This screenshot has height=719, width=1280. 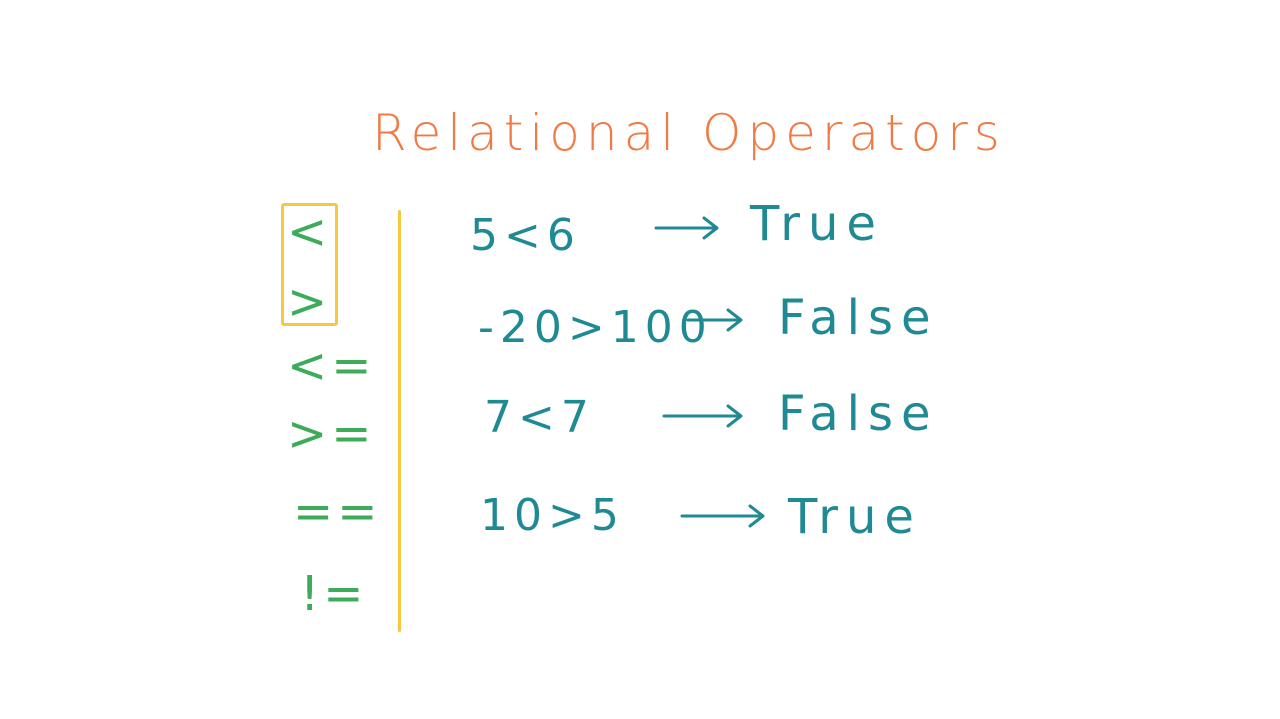 I want to click on operator-greater-equal: >=, so click(x=331, y=434).